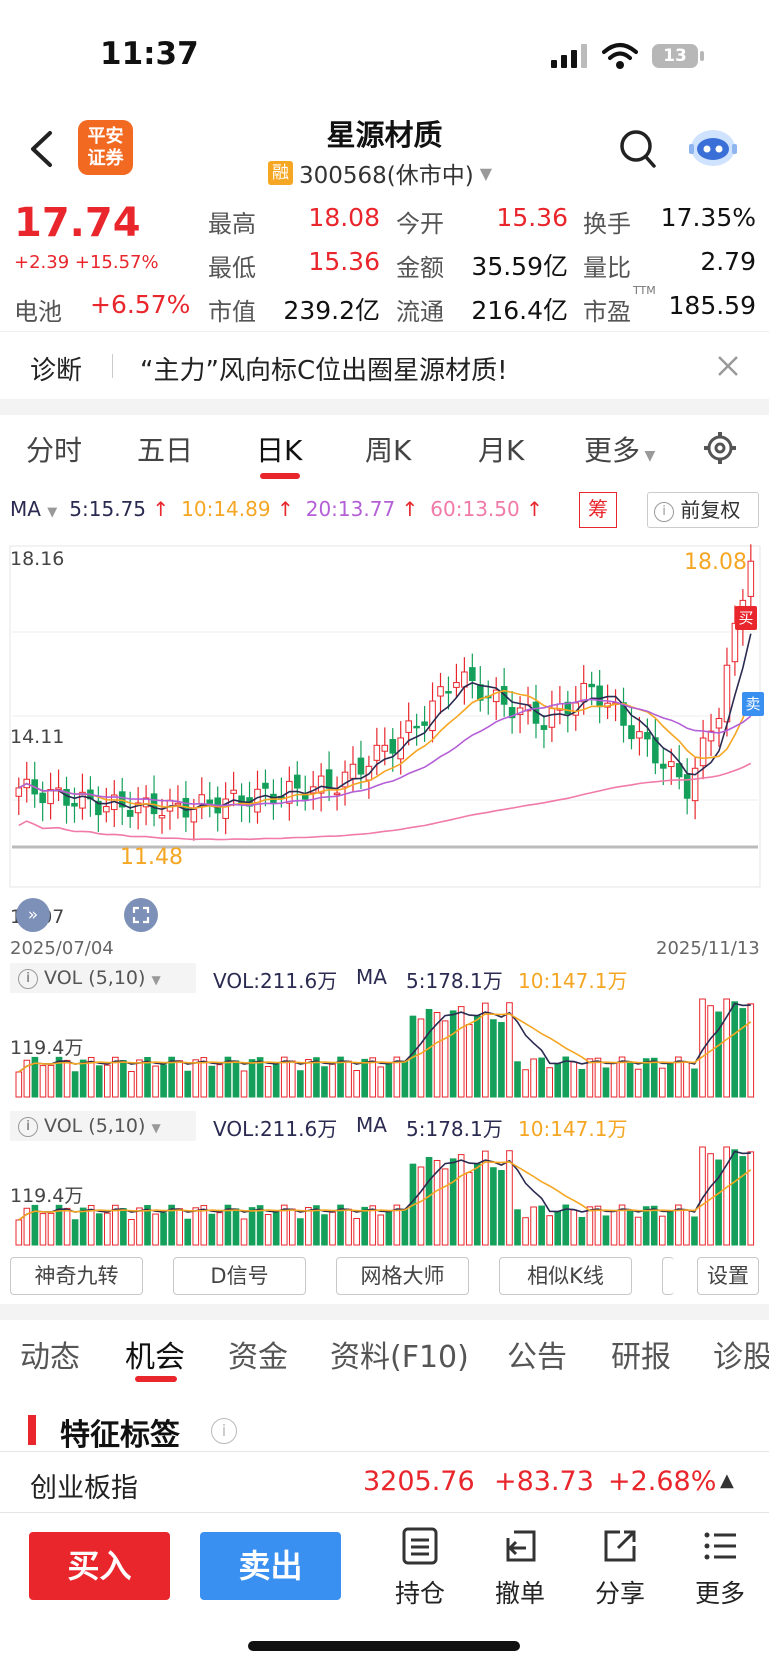 This screenshot has height=1665, width=769. Describe the element at coordinates (719, 1593) in the screenshot. I see `more-label: 更多` at that location.